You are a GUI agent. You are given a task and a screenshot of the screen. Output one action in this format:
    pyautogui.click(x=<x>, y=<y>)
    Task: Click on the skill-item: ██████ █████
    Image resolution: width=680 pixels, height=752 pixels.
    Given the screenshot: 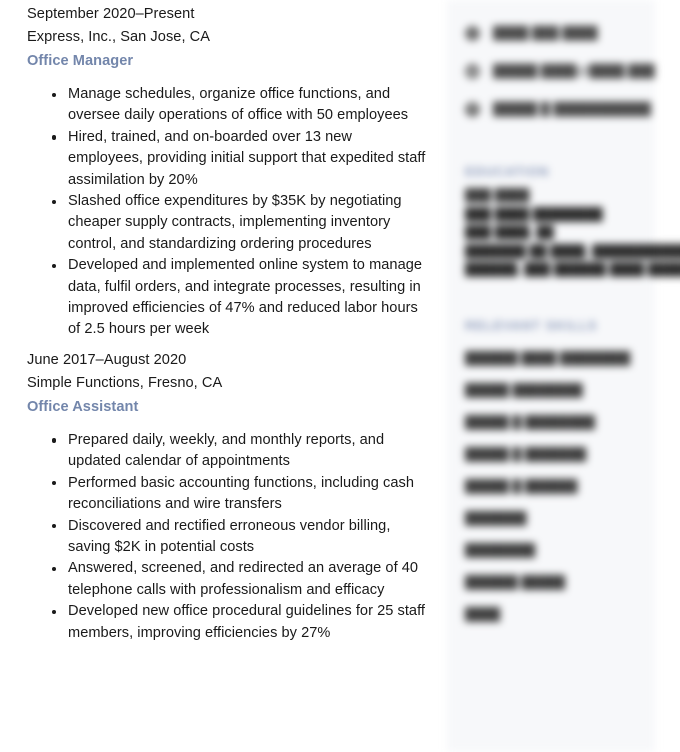 What is the action you would take?
    pyautogui.click(x=515, y=582)
    